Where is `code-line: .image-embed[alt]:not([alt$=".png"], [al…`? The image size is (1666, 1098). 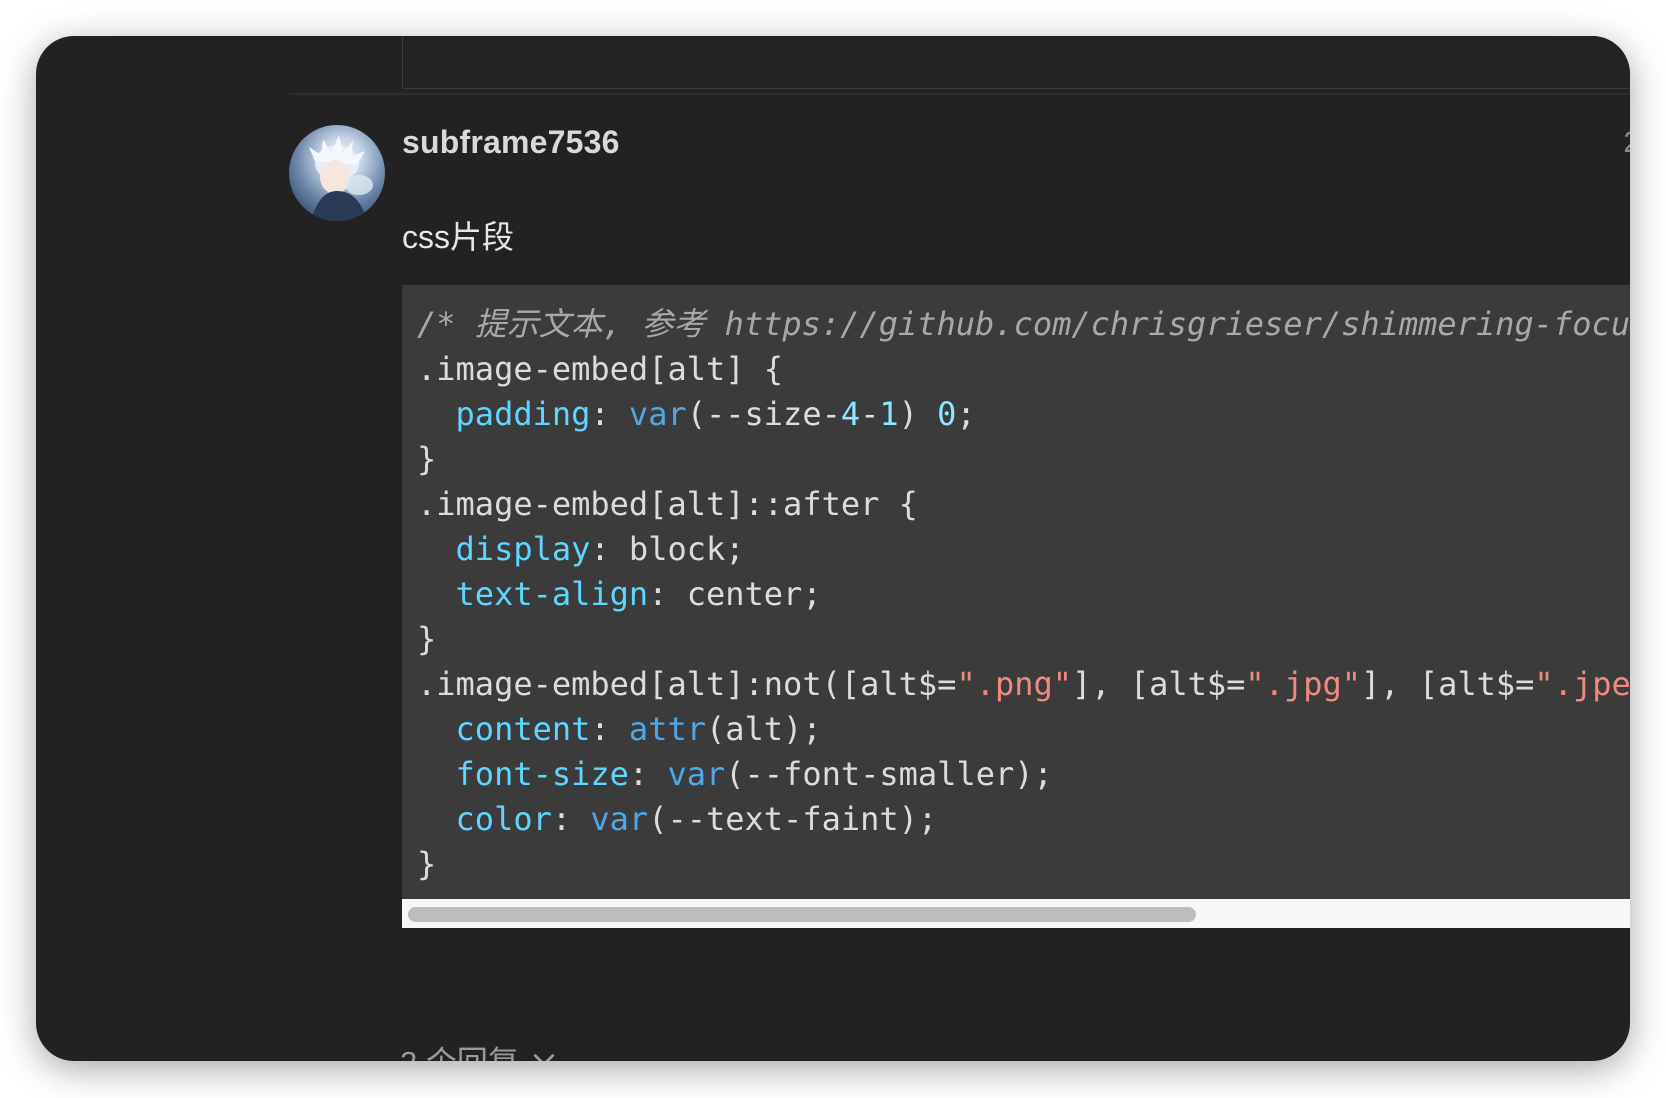 code-line: .image-embed[alt]:not([alt$=".png"], [al… is located at coordinates (1023, 684).